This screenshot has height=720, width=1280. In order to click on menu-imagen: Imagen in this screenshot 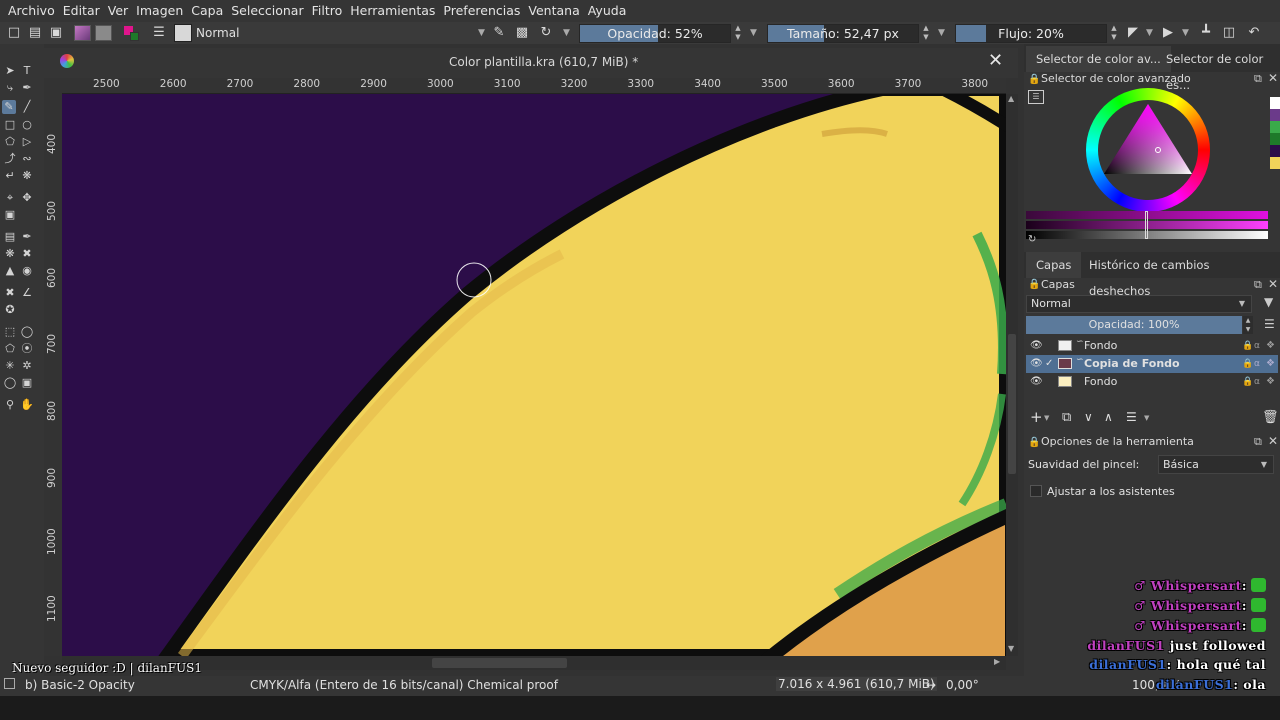, I will do `click(159, 11)`.